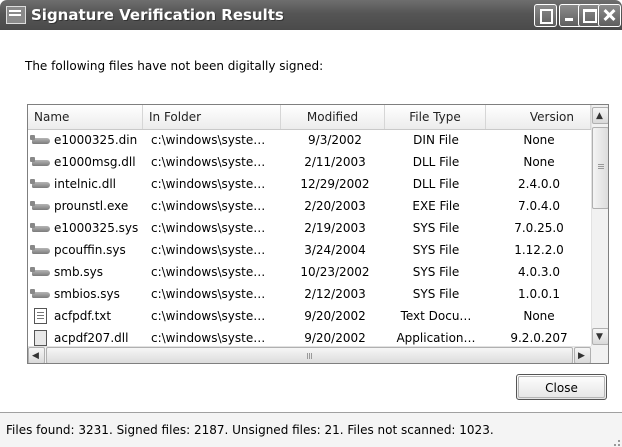  I want to click on cell-name: pcouffin.sys, so click(90, 250).